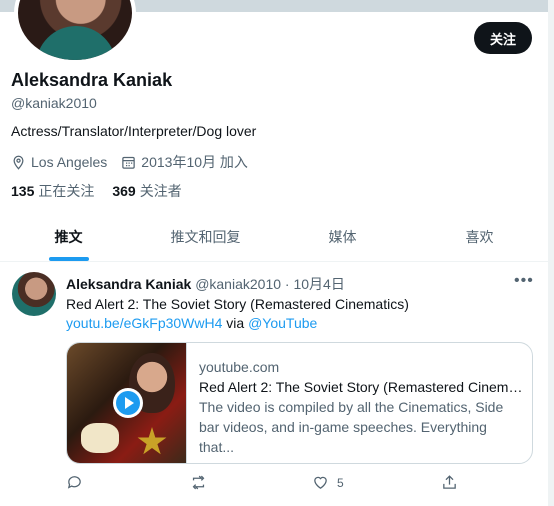 The height and width of the screenshot is (506, 554). Describe the element at coordinates (18, 162) in the screenshot. I see `location-icon` at that location.